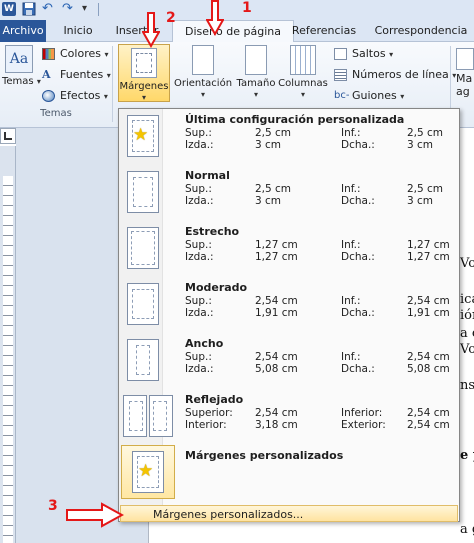 This screenshot has height=543, width=474. I want to click on tab-archivo: Archivo, so click(23, 31).